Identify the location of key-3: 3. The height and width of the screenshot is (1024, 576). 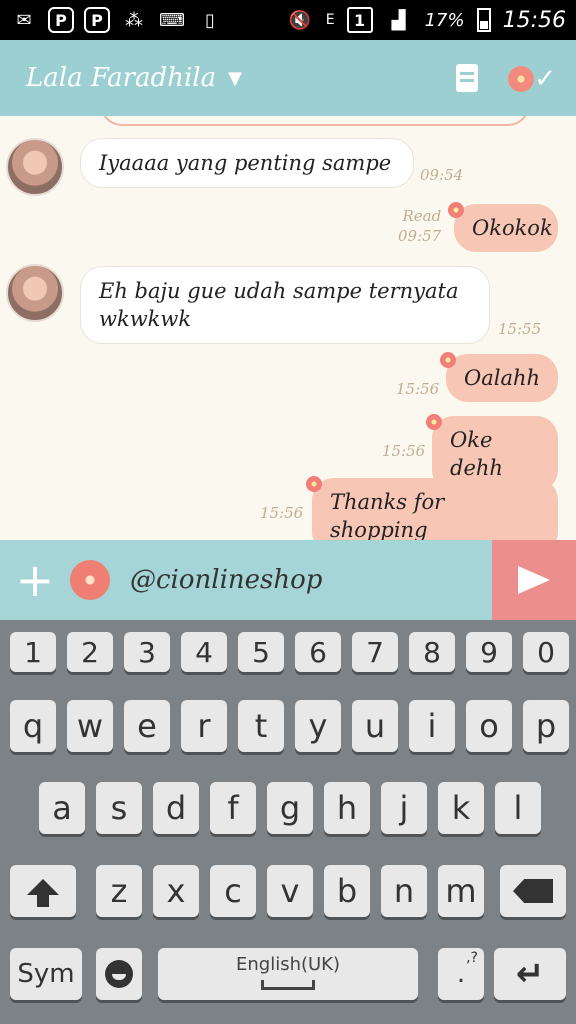
(147, 652).